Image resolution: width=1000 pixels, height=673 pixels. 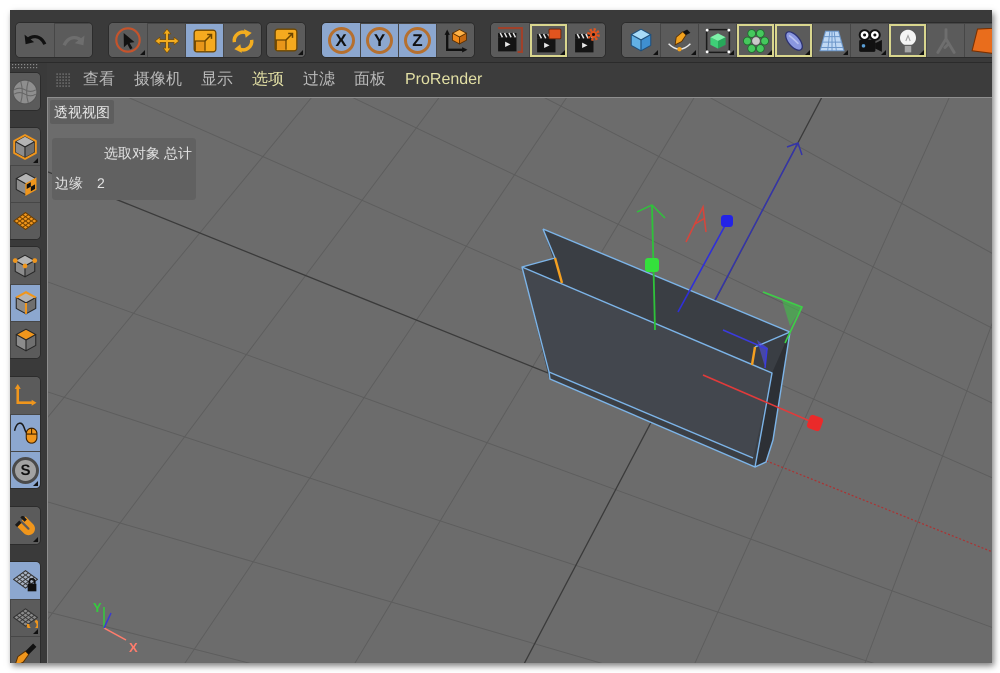 I want to click on x-axis-handle, so click(x=763, y=403).